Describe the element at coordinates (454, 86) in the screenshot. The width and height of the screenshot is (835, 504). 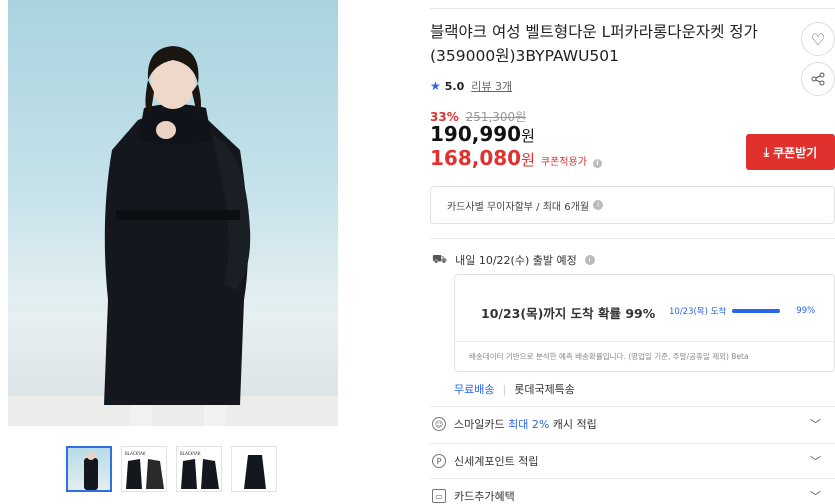
I see `rating-score: 5.0` at that location.